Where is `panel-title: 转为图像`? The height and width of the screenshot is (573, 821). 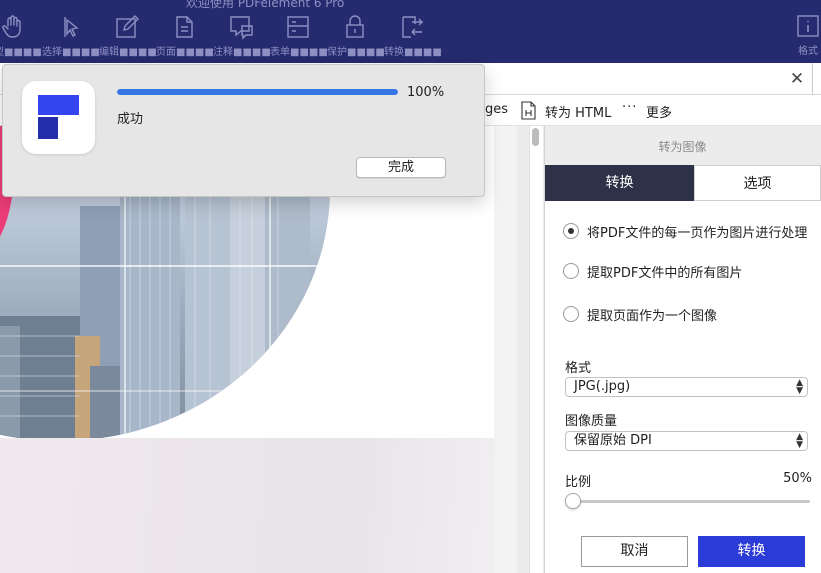 panel-title: 转为图像 is located at coordinates (682, 147).